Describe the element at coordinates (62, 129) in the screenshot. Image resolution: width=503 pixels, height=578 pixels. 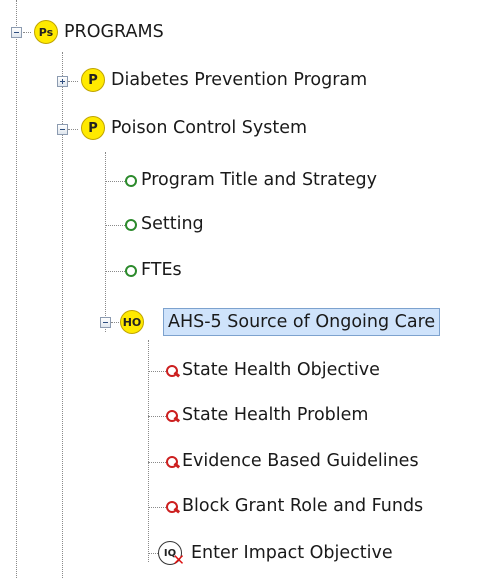
I see `collapse-toggle-poison-control` at that location.